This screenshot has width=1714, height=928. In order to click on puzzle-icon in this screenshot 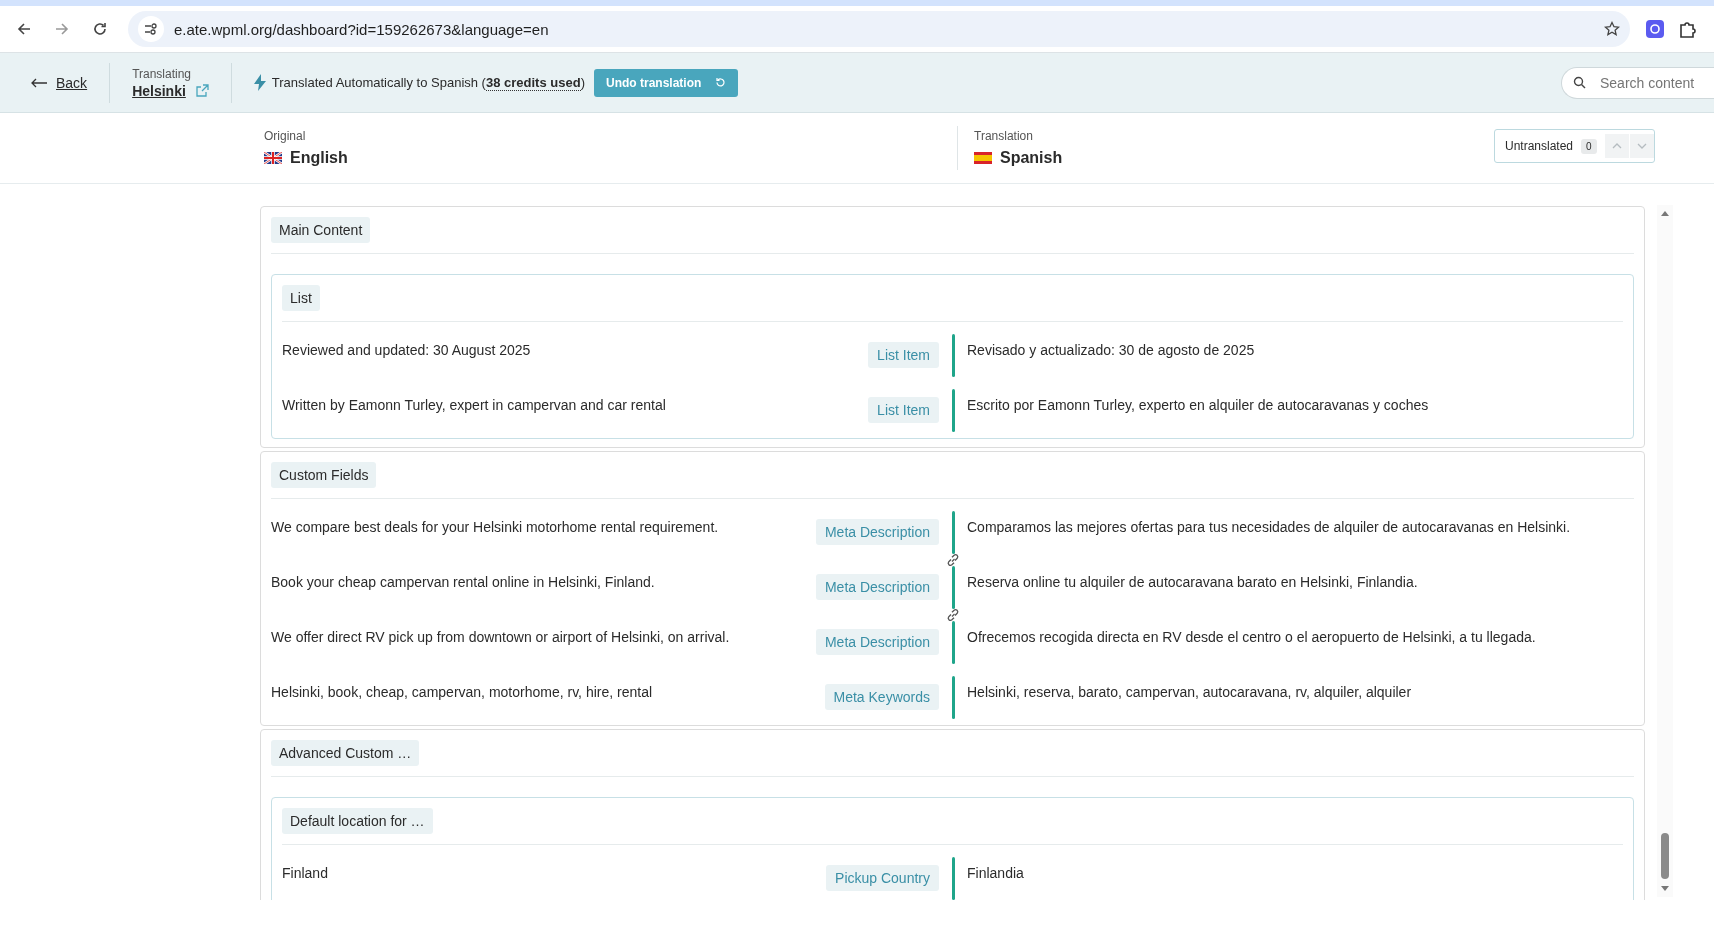, I will do `click(1688, 29)`.